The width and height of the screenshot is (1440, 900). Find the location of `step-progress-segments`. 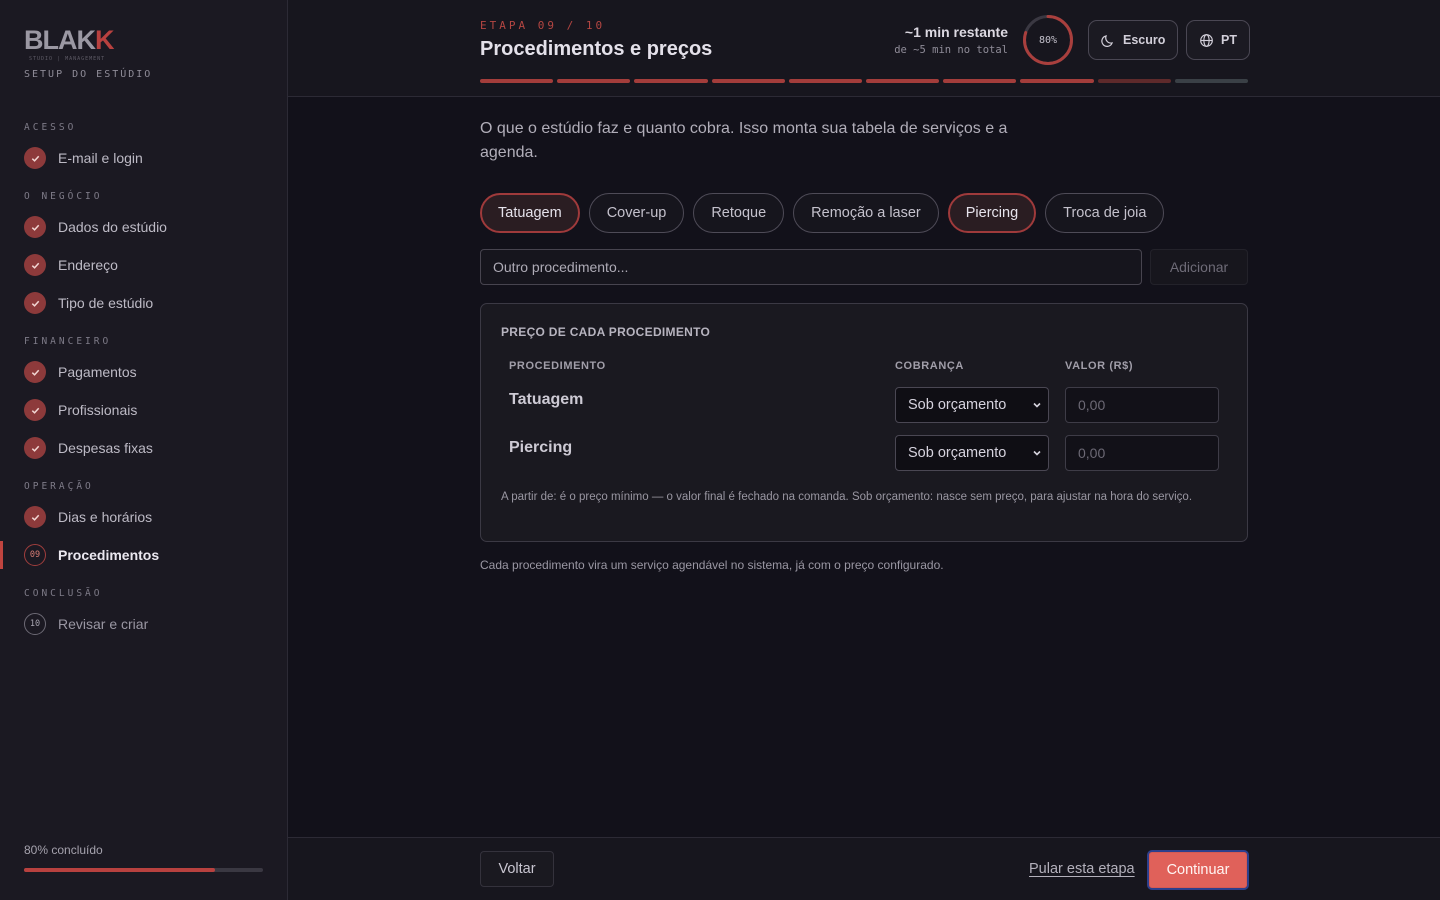

step-progress-segments is located at coordinates (864, 81).